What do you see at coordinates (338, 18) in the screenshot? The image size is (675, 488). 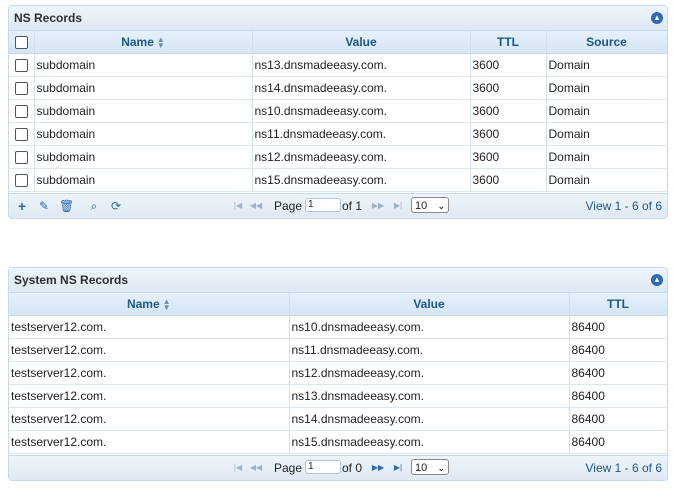 I see `ns-records-caption: NS Records ▲` at bounding box center [338, 18].